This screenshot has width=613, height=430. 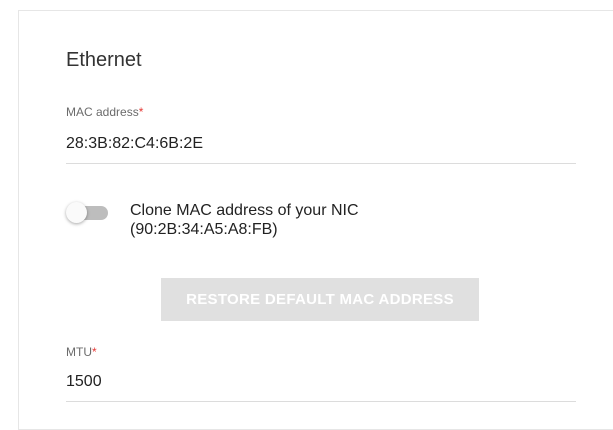 What do you see at coordinates (244, 210) in the screenshot?
I see `clone-mac-label-line1: Clone MAC address of your NIC` at bounding box center [244, 210].